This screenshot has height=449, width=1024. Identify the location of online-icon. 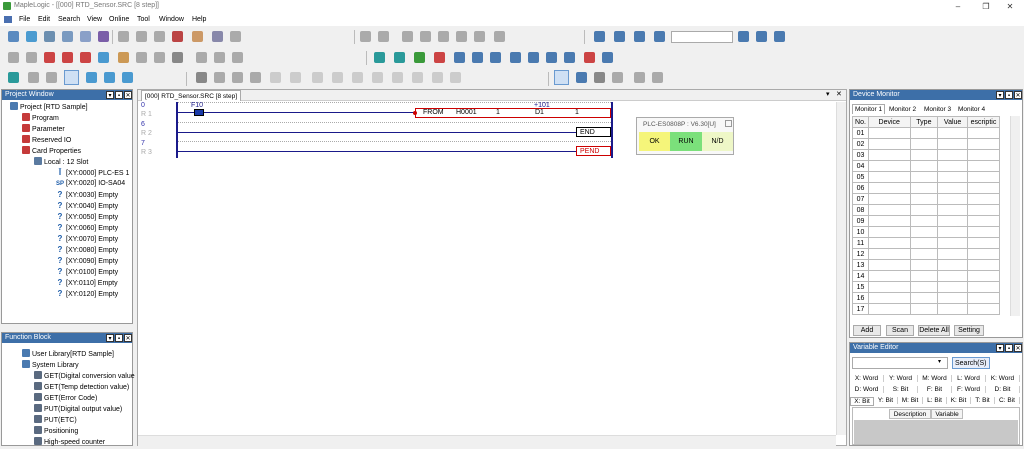
(619, 36).